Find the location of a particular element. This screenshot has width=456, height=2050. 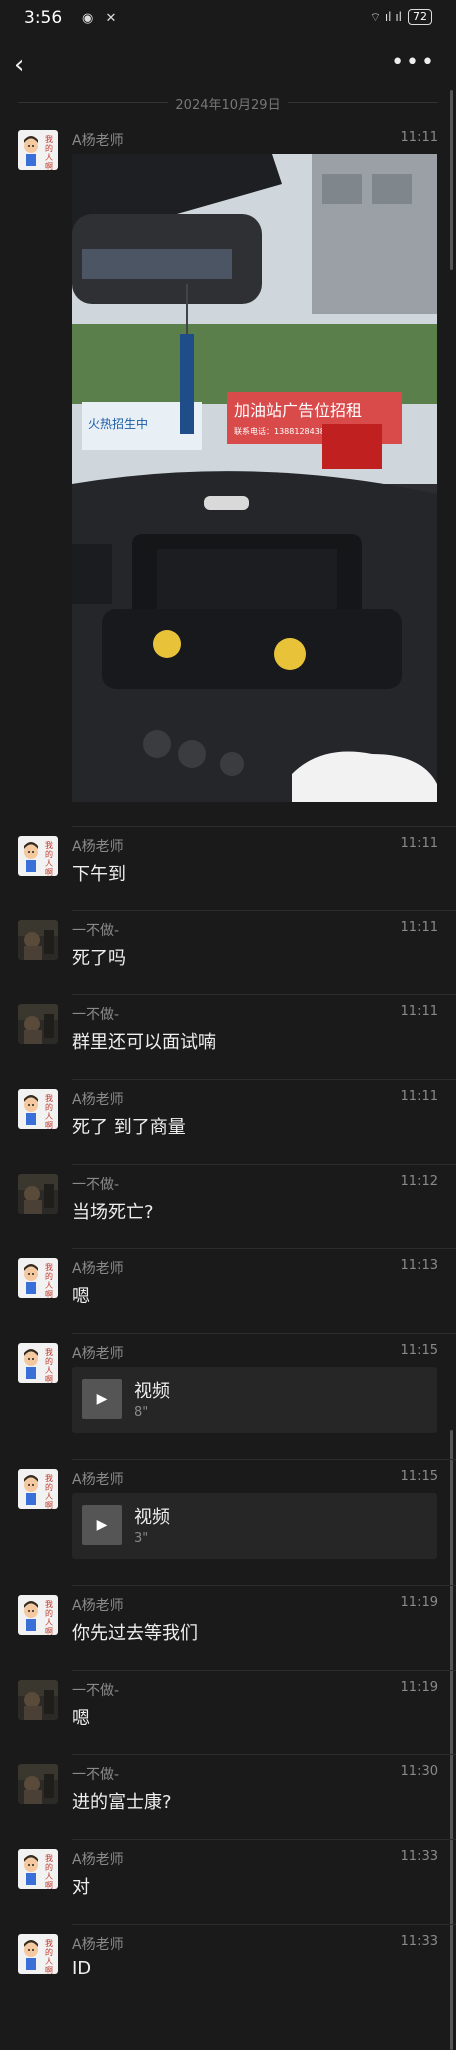

more-options-icon: ••• is located at coordinates (413, 62).